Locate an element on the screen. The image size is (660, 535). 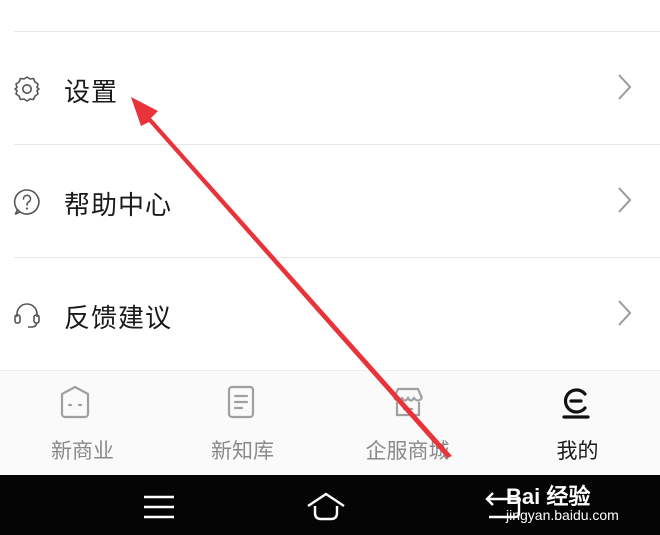
business-icon is located at coordinates (75, 402).